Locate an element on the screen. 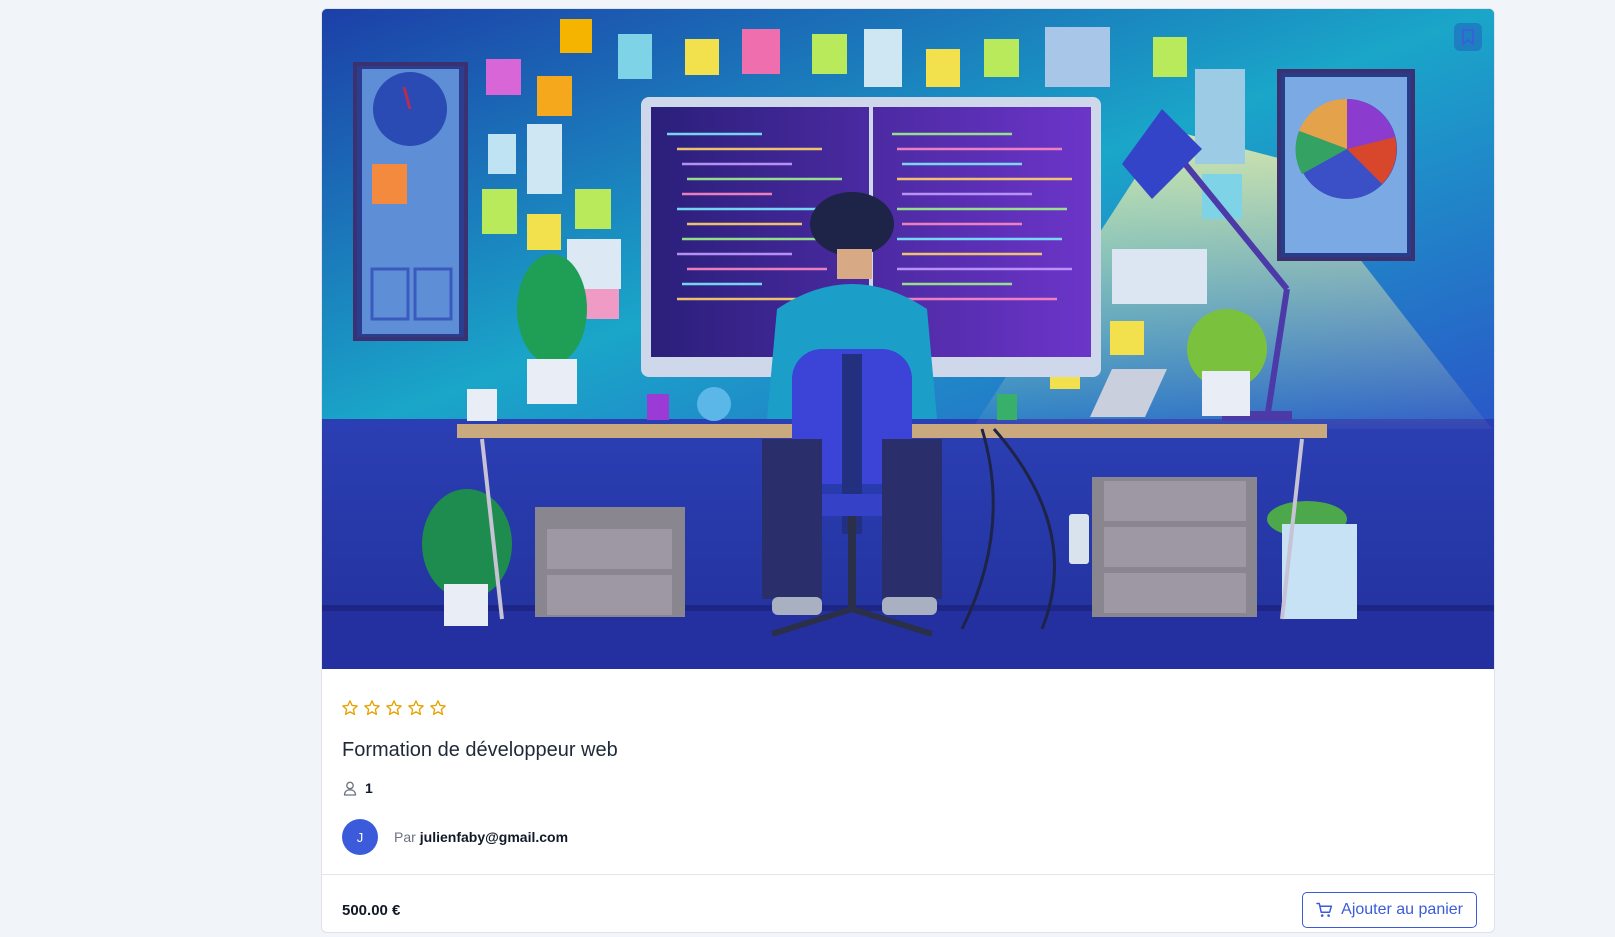 This screenshot has height=937, width=1615. cart-icon is located at coordinates (1324, 909).